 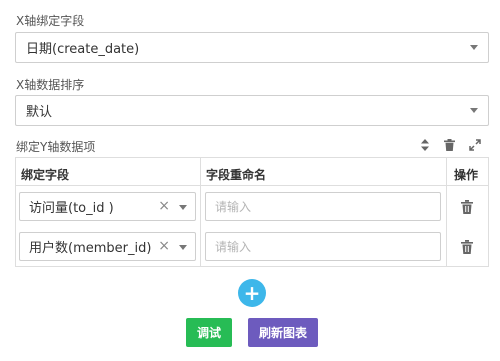 I want to click on header-divider, so click(x=252, y=185).